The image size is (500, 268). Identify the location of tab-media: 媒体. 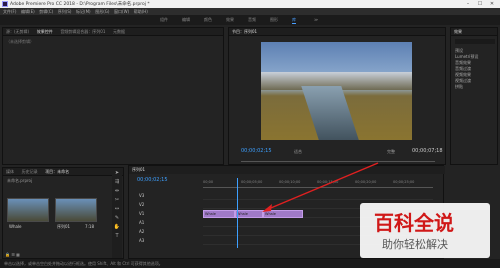
(10, 171).